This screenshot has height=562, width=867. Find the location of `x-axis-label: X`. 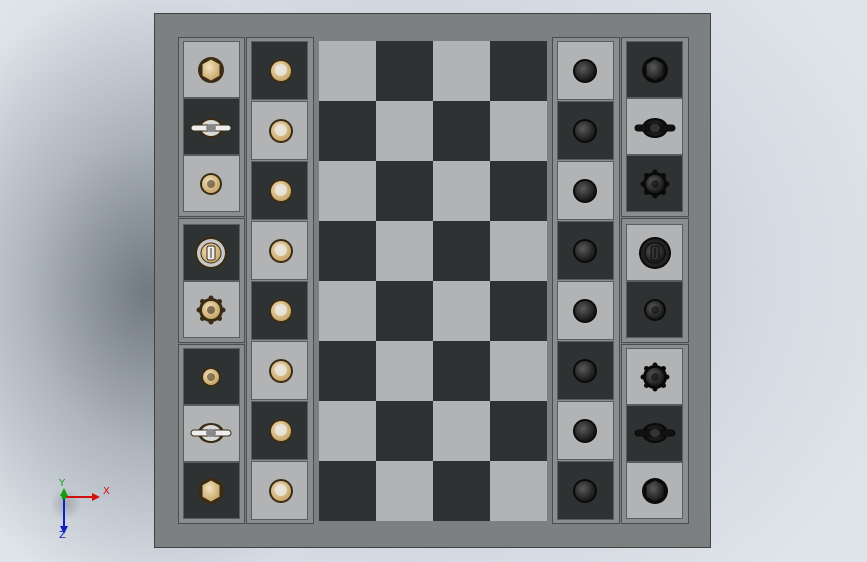

x-axis-label: X is located at coordinates (106, 491).